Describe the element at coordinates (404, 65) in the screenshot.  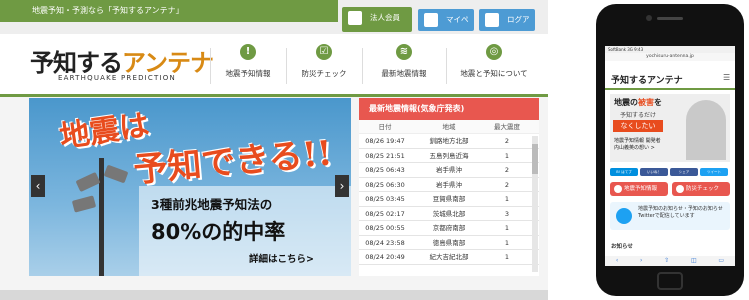
I see `nav-latest-quake: ≋ 最新地震情報` at that location.